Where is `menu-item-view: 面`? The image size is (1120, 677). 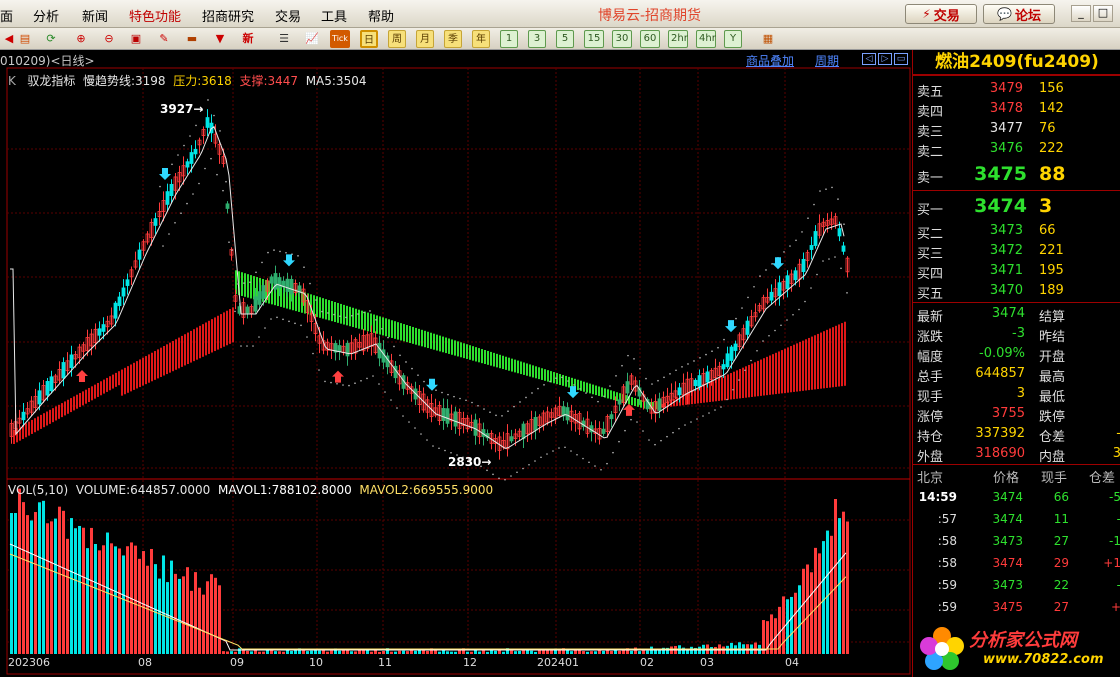 menu-item-view: 面 is located at coordinates (6, 15).